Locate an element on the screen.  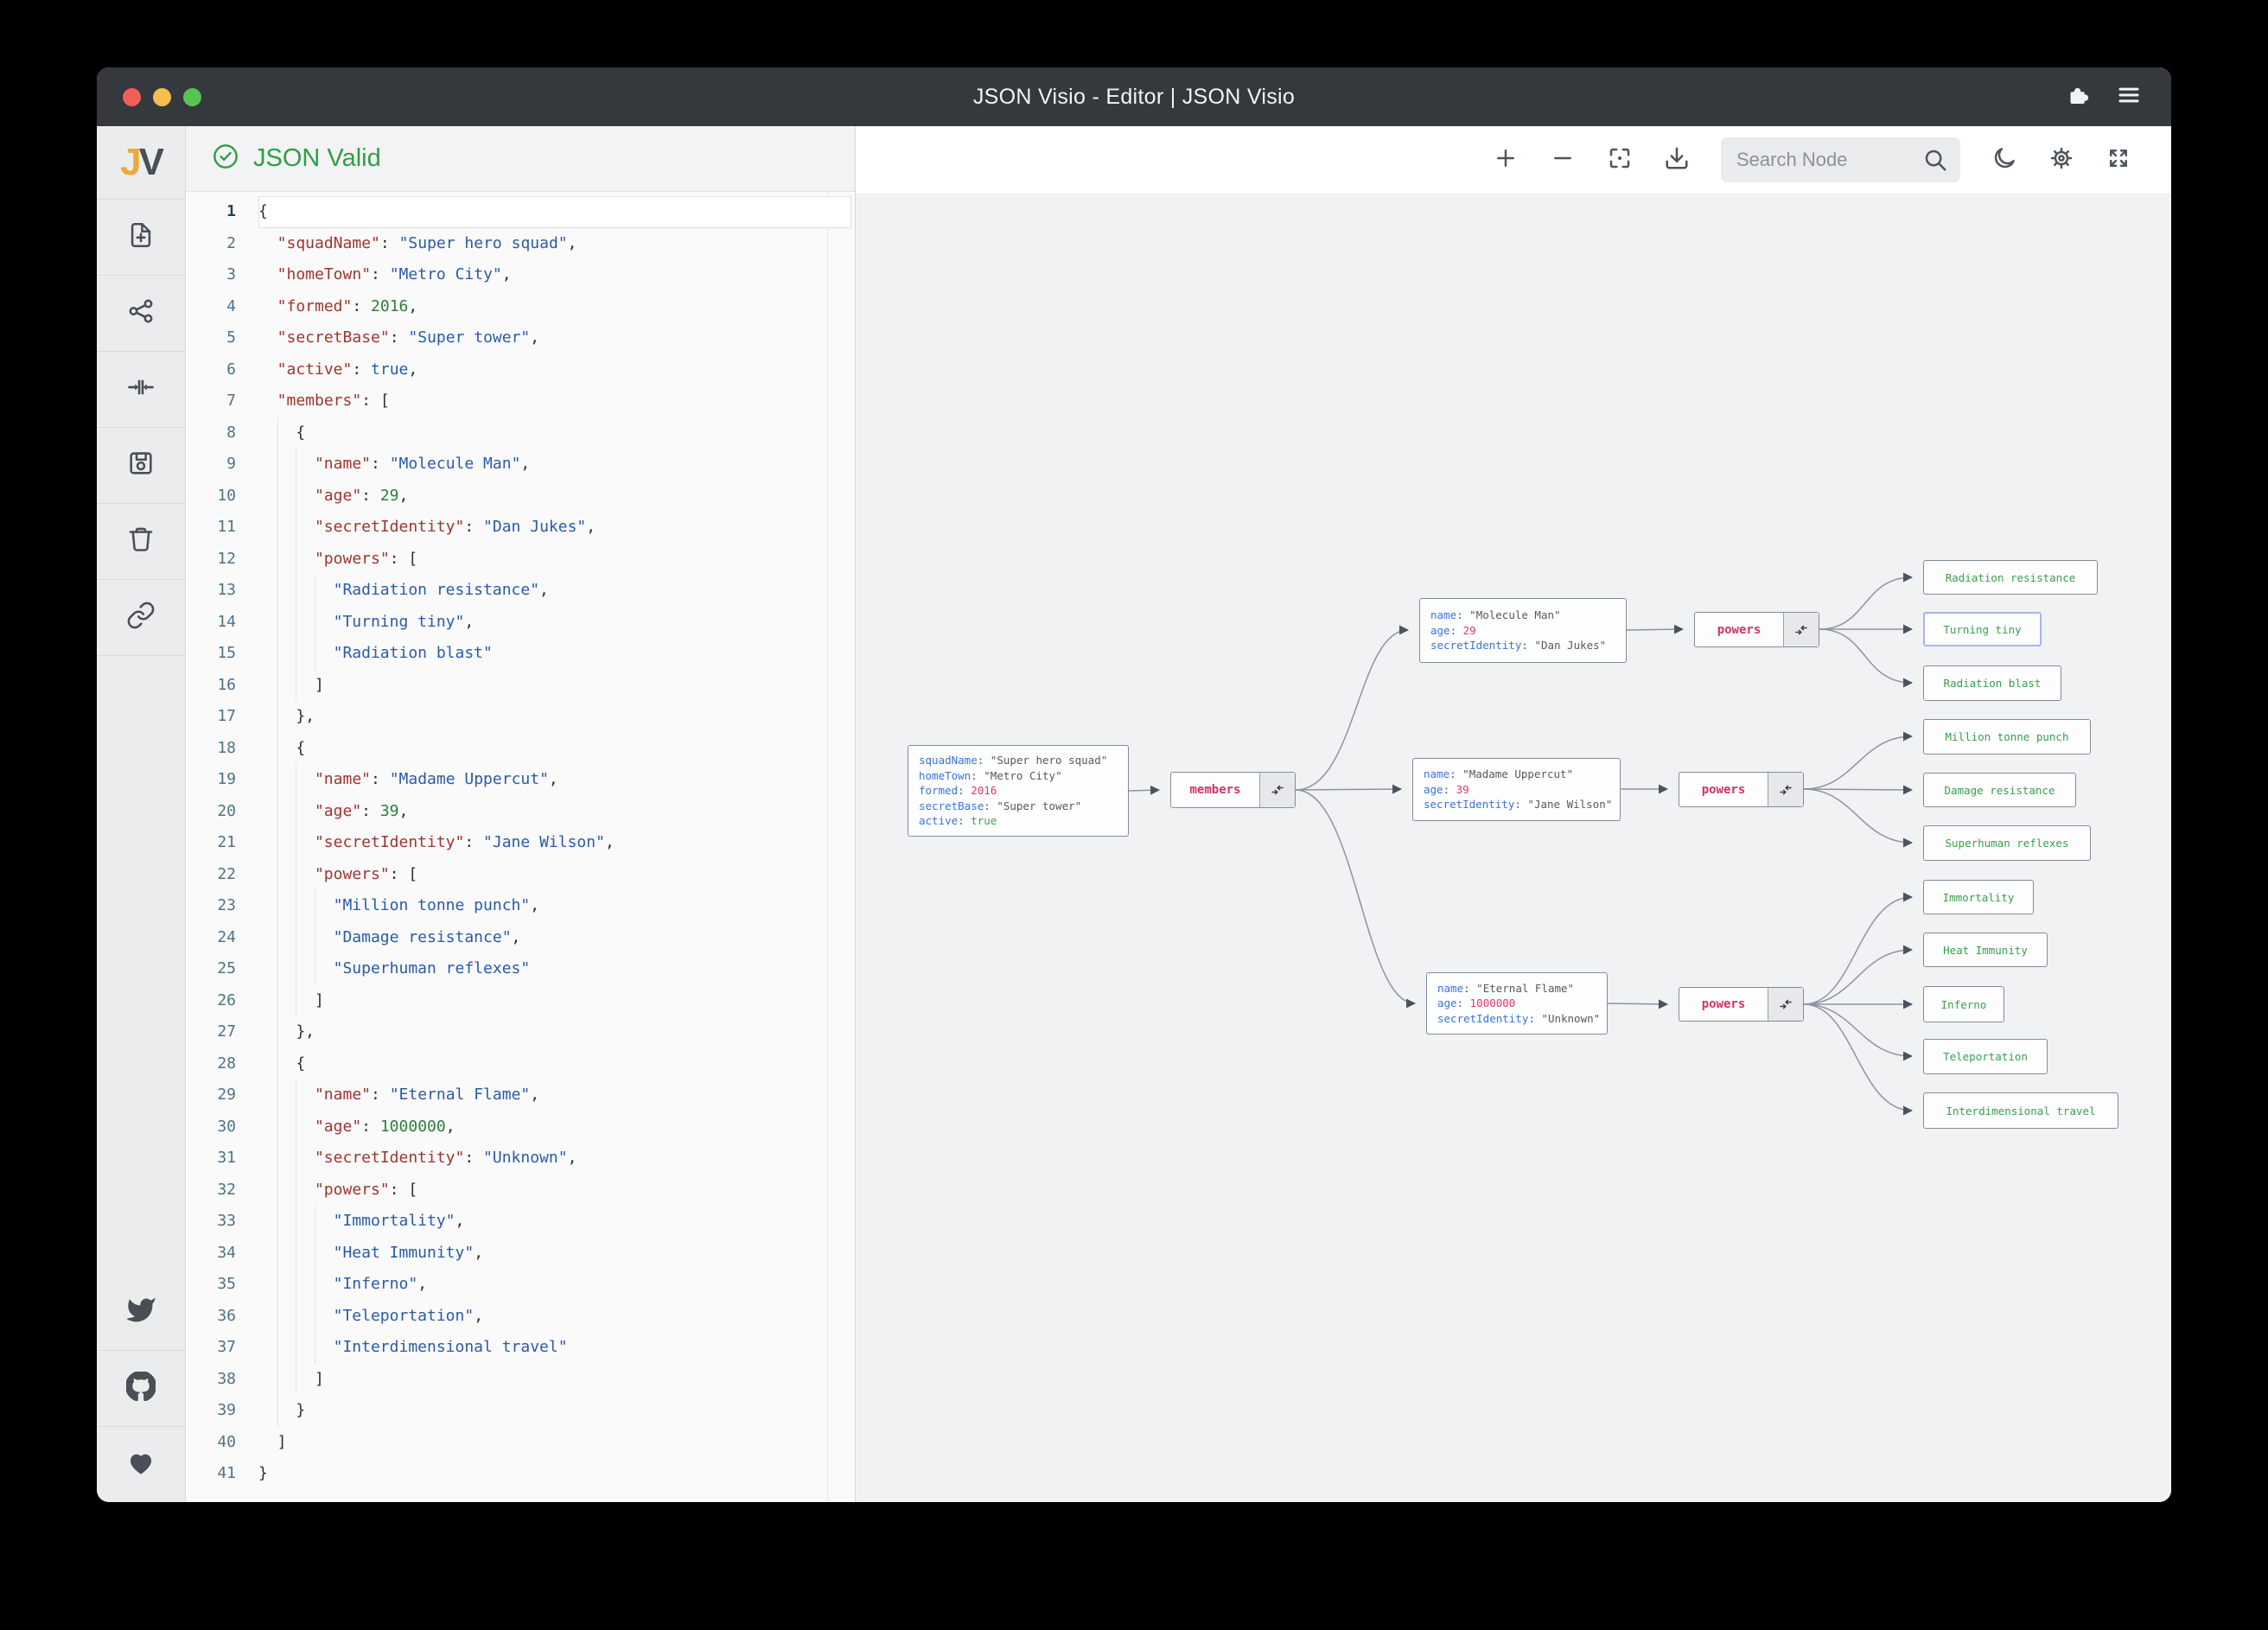
code-line: 11 "secretIdentity": "Dan Jukes", is located at coordinates (520, 528).